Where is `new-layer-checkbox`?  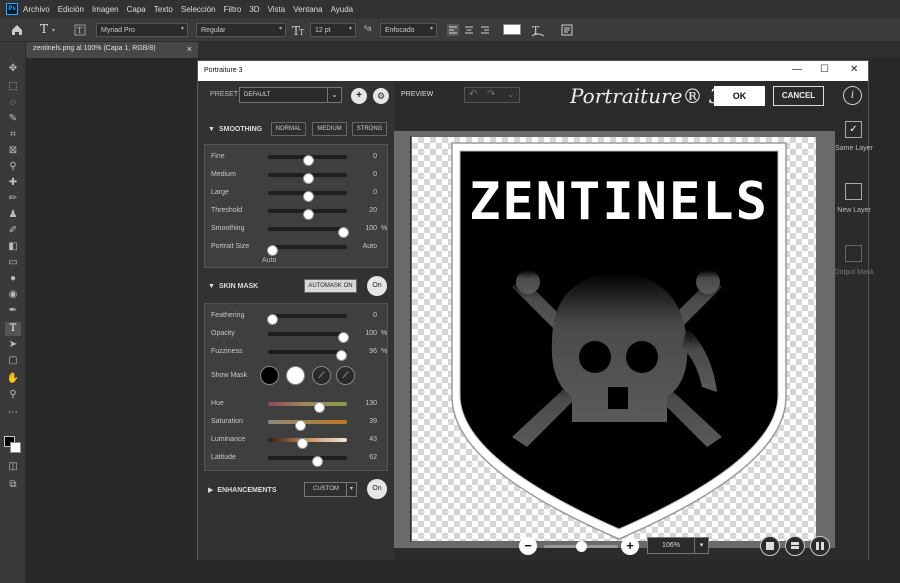
new-layer-checkbox is located at coordinates (853, 191).